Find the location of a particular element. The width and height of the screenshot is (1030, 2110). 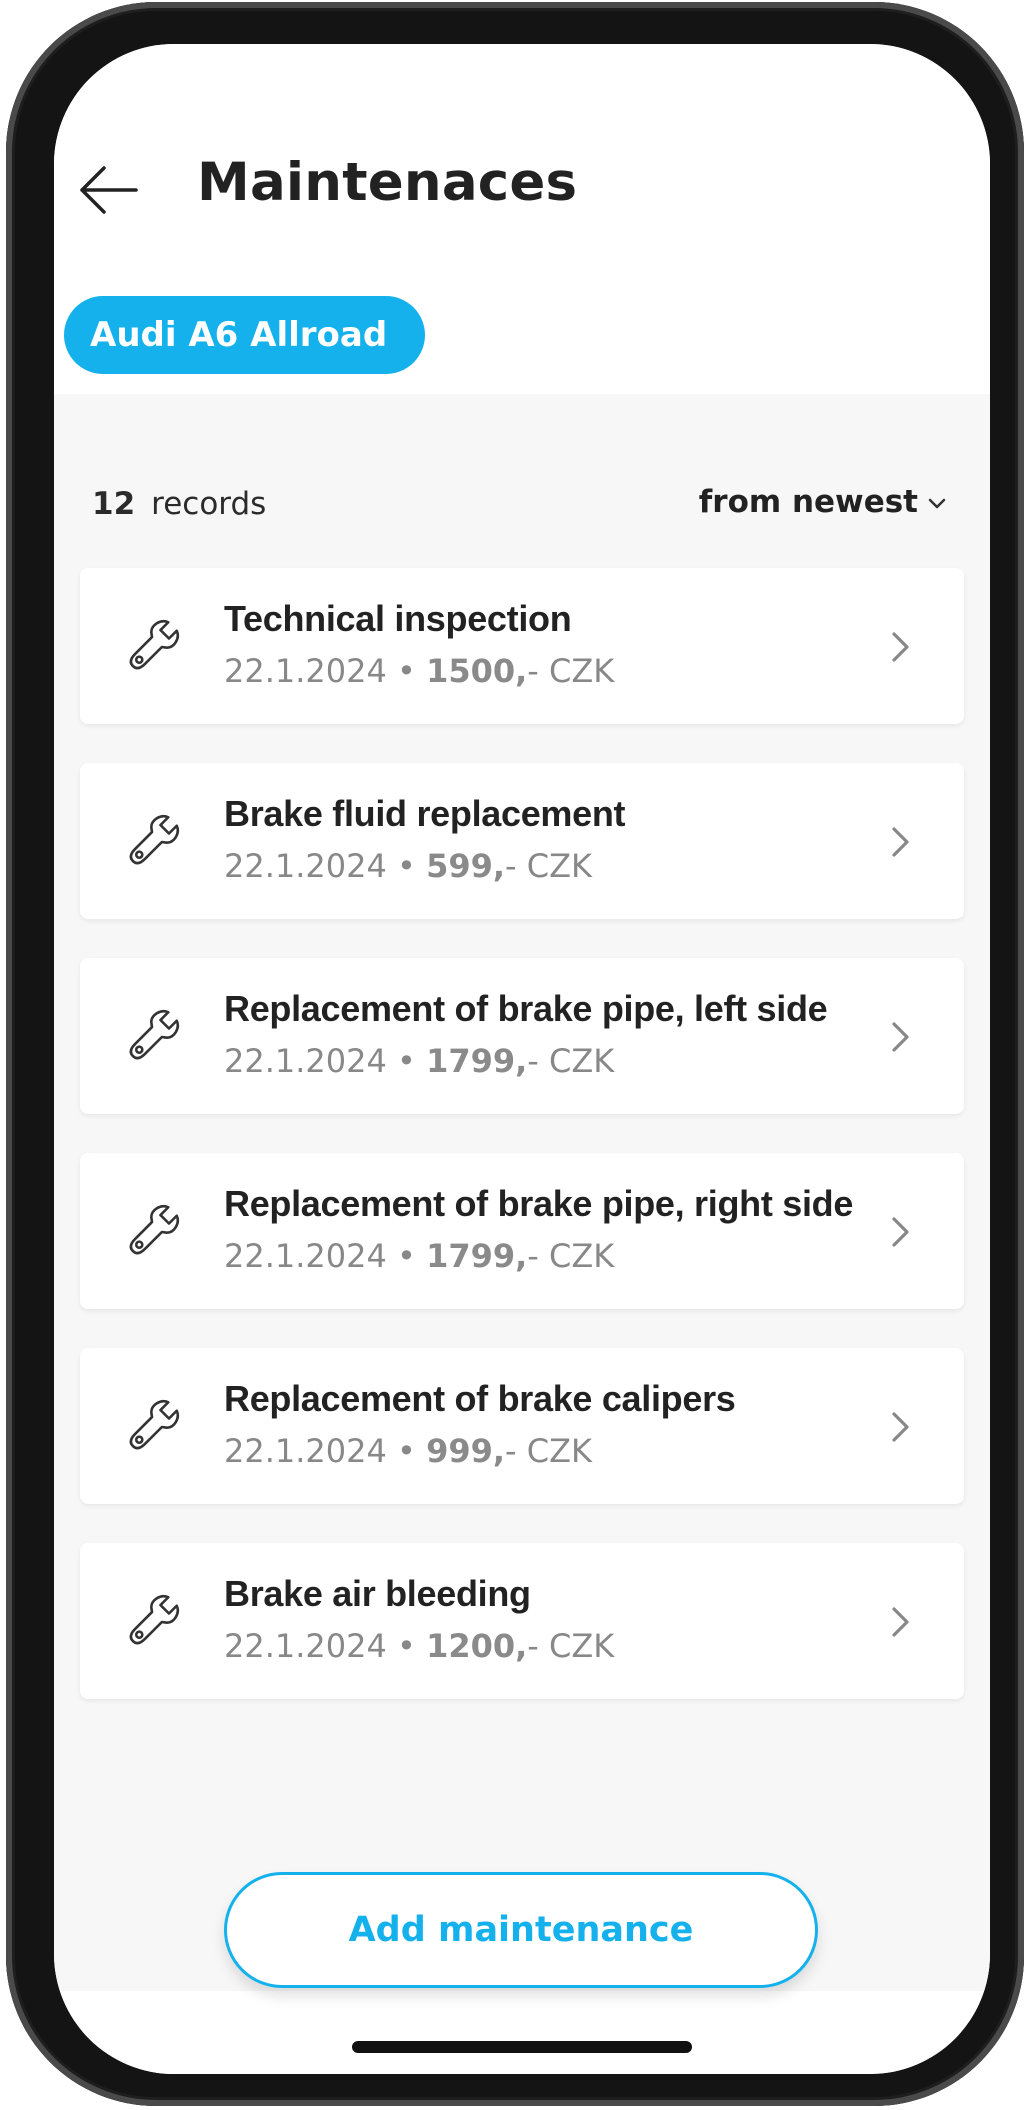

page-title: Maintenaces is located at coordinates (387, 182).